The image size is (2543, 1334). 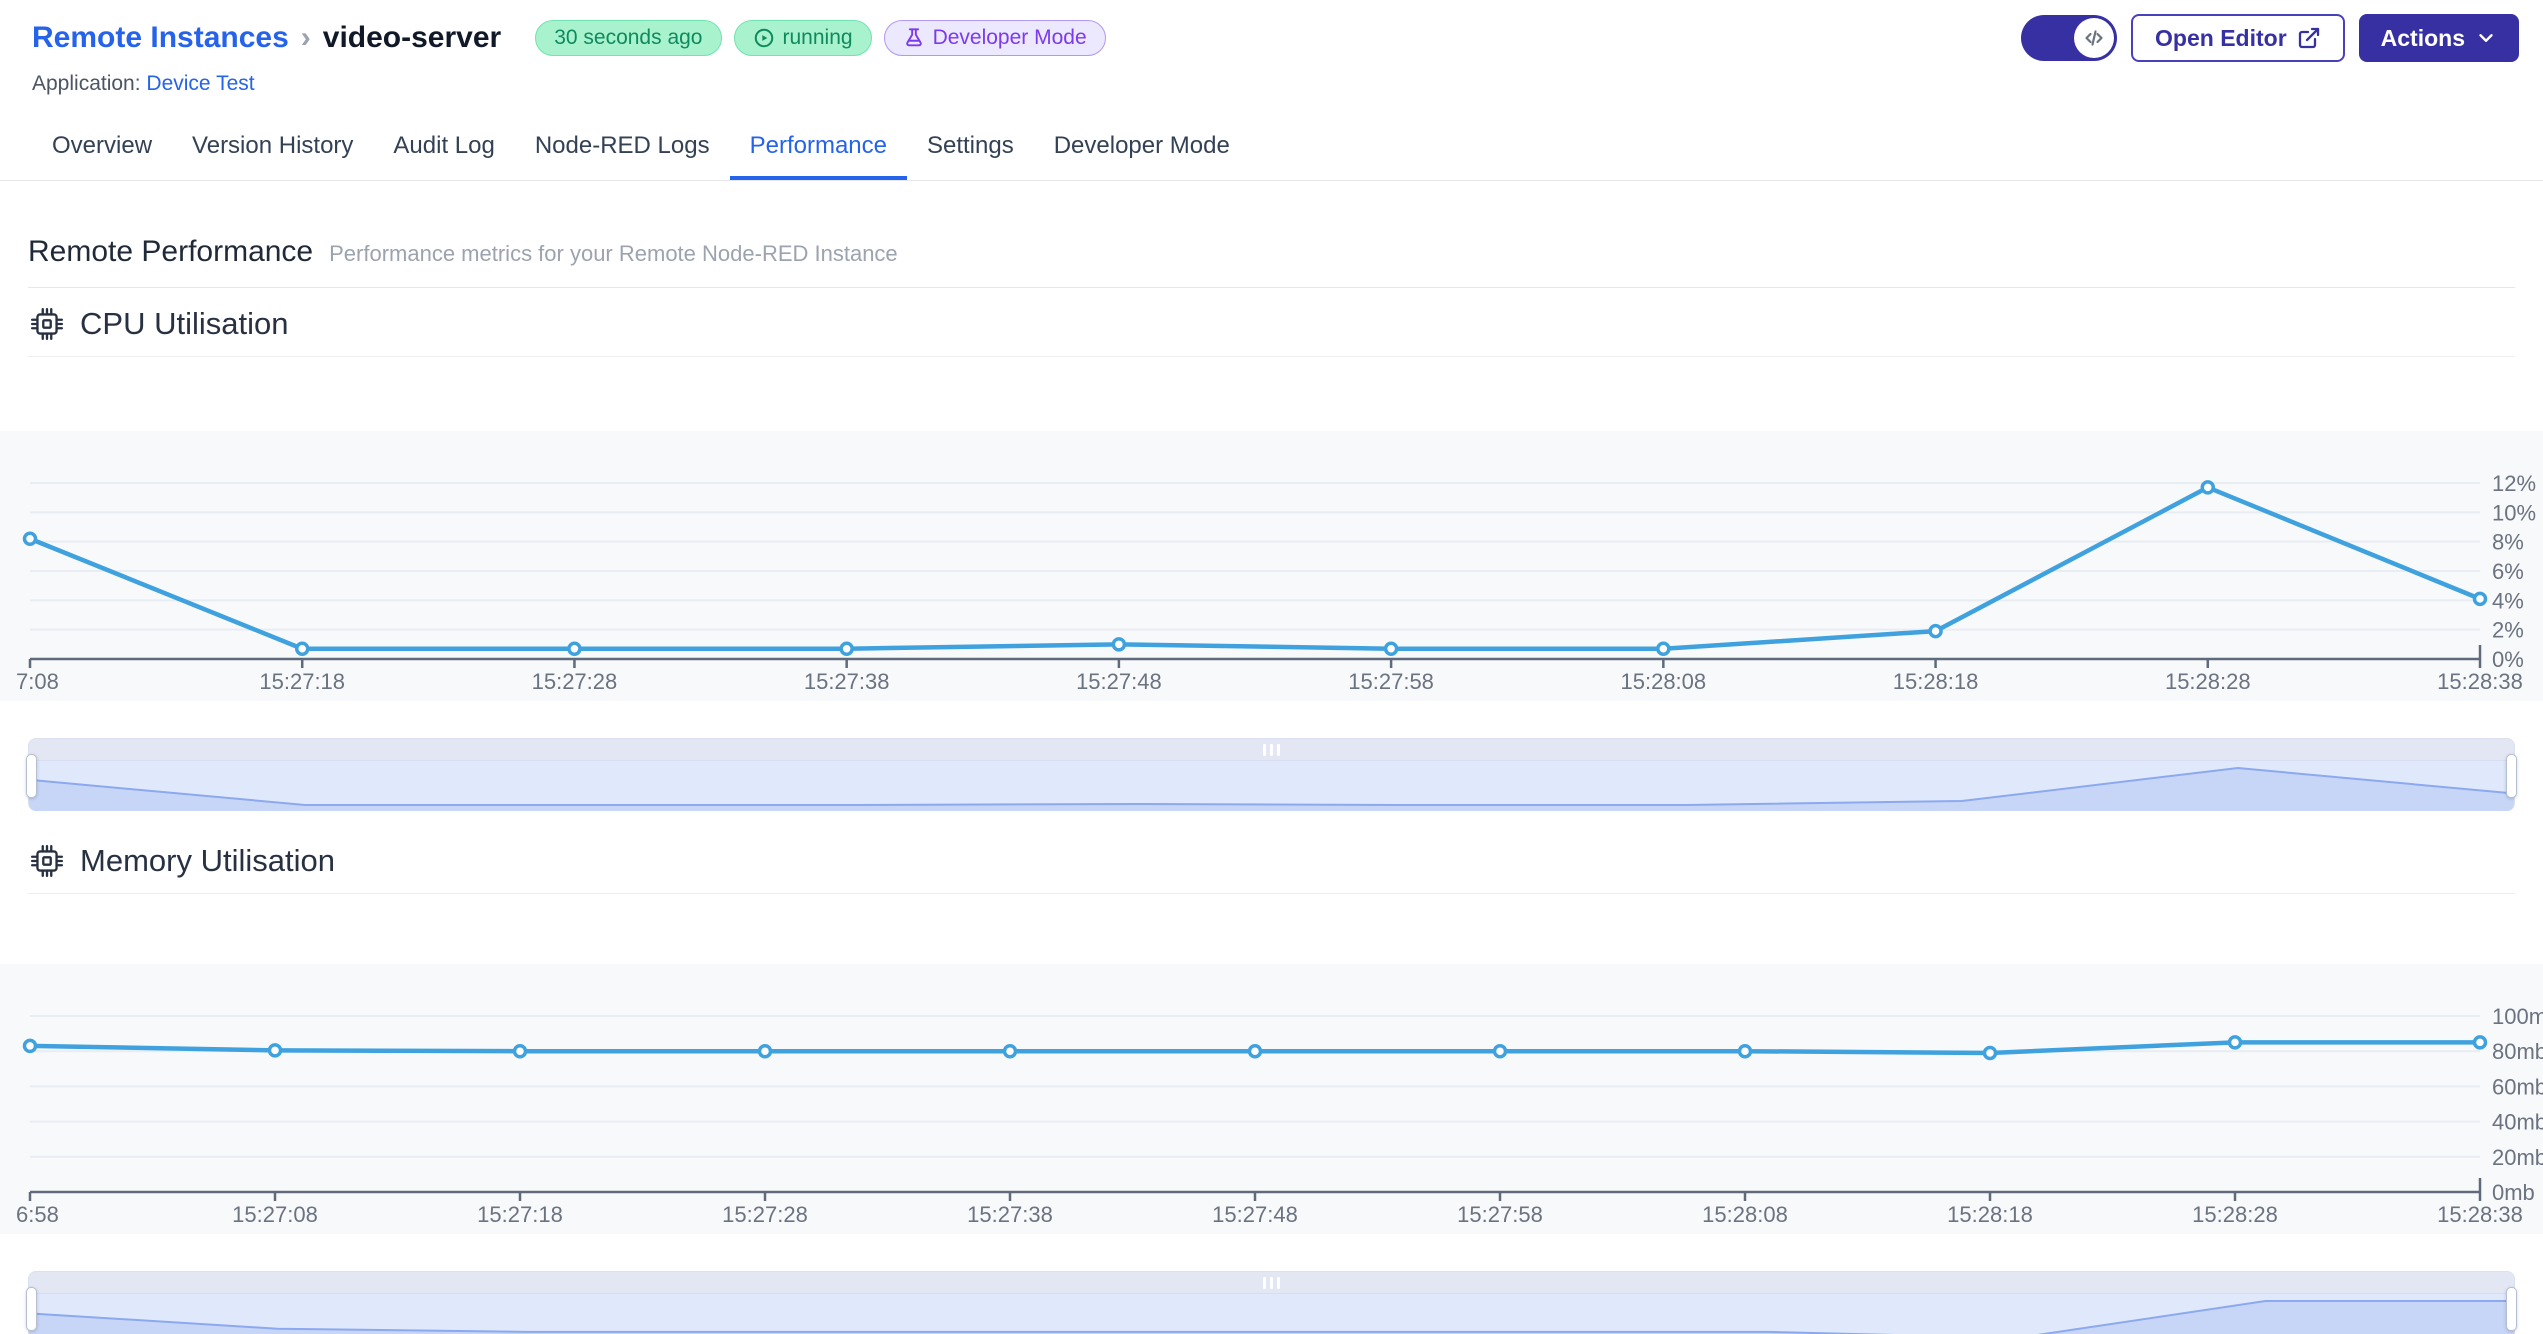 I want to click on tab-developer-mode: Developer Mode, so click(x=1142, y=148).